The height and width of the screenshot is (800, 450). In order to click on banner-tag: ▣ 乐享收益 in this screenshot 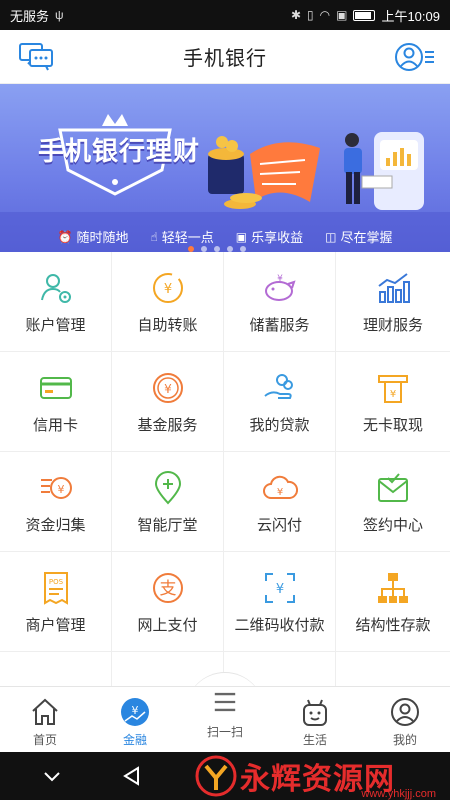, I will do `click(269, 236)`.